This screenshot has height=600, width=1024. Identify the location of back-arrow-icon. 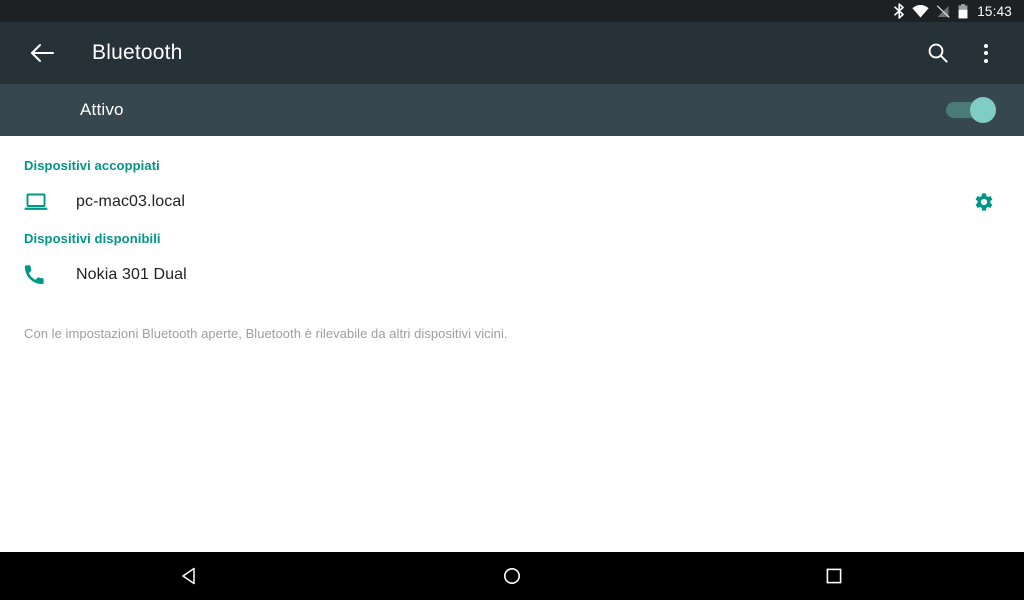
(42, 53).